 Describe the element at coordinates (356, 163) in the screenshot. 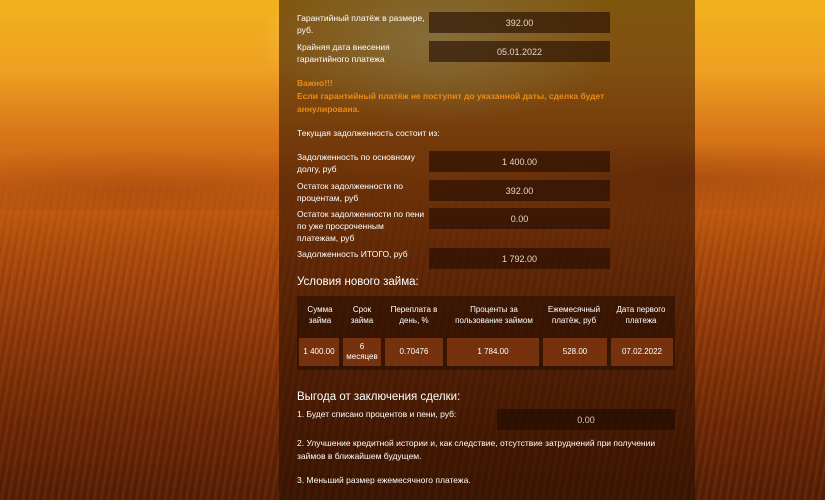

I see `debt-principal-label: Задолженность по основному долгу, руб` at that location.